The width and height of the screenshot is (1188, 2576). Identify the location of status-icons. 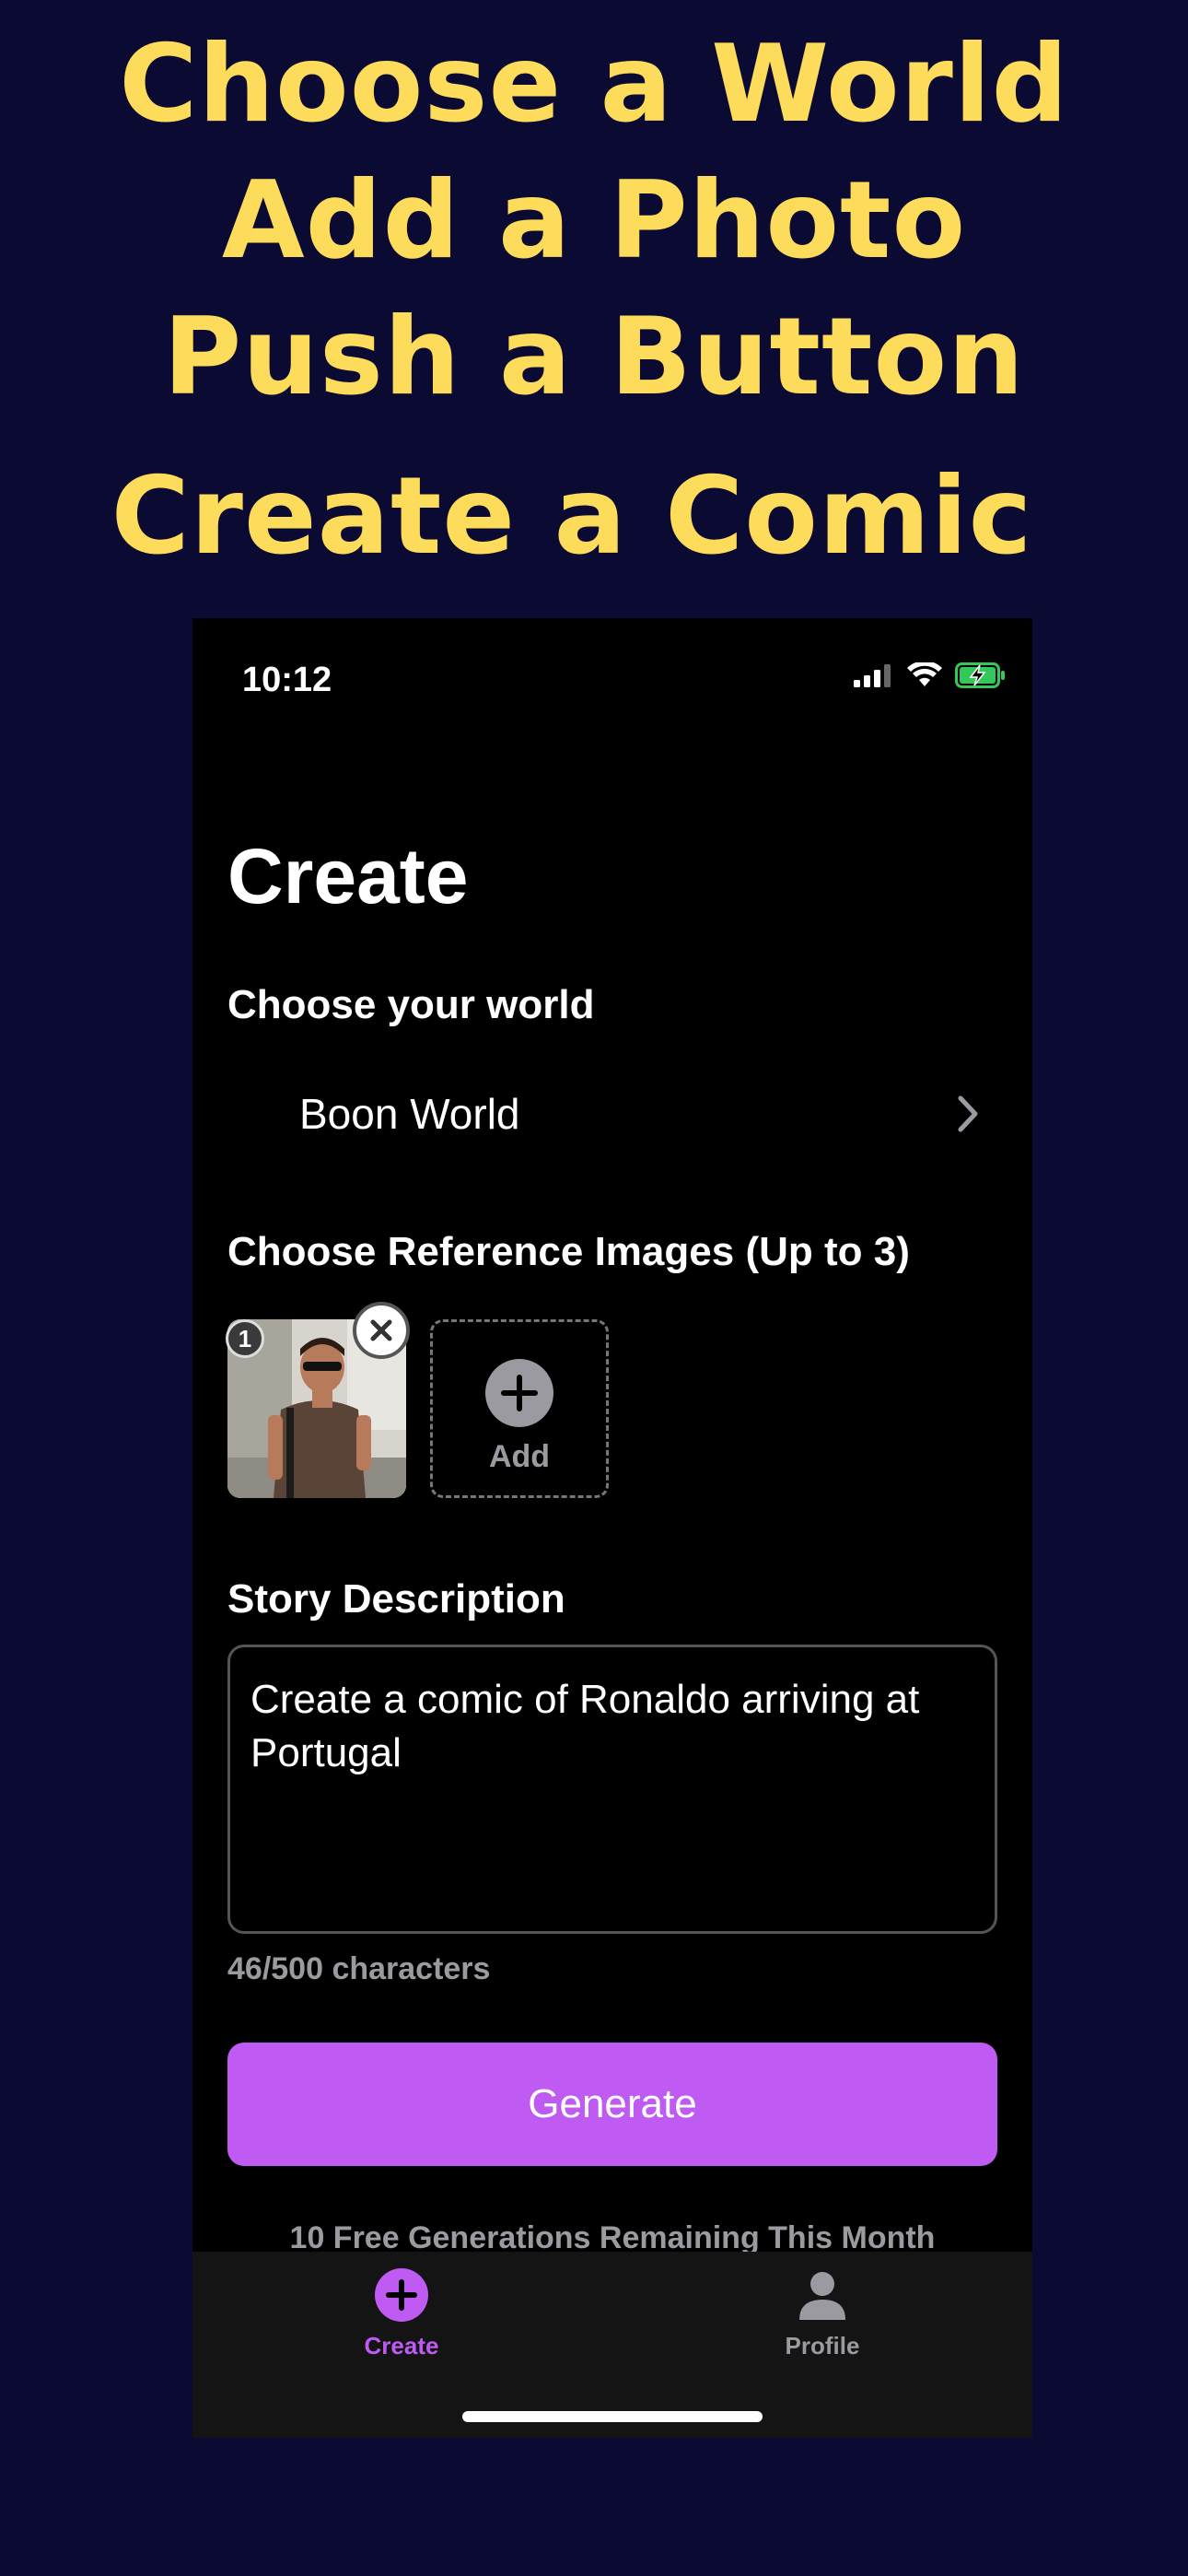
(930, 675).